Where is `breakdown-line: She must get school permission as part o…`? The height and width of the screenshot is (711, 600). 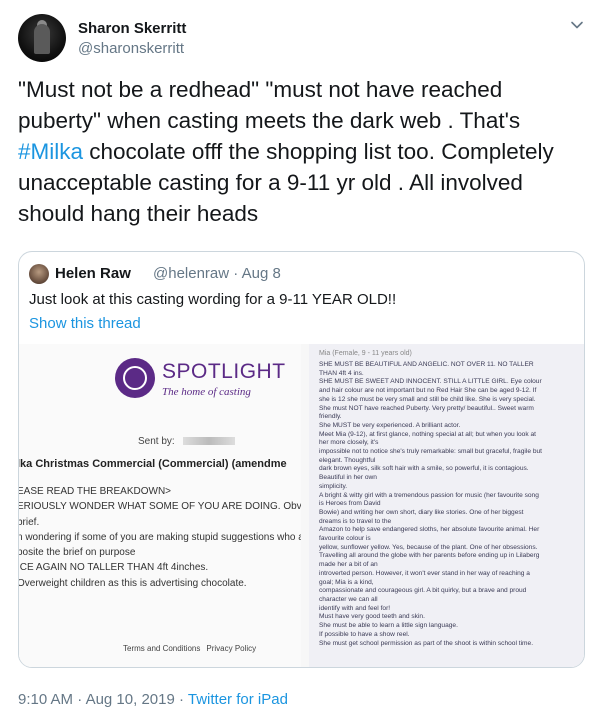 breakdown-line: She must get school permission as part o… is located at coordinates (426, 643).